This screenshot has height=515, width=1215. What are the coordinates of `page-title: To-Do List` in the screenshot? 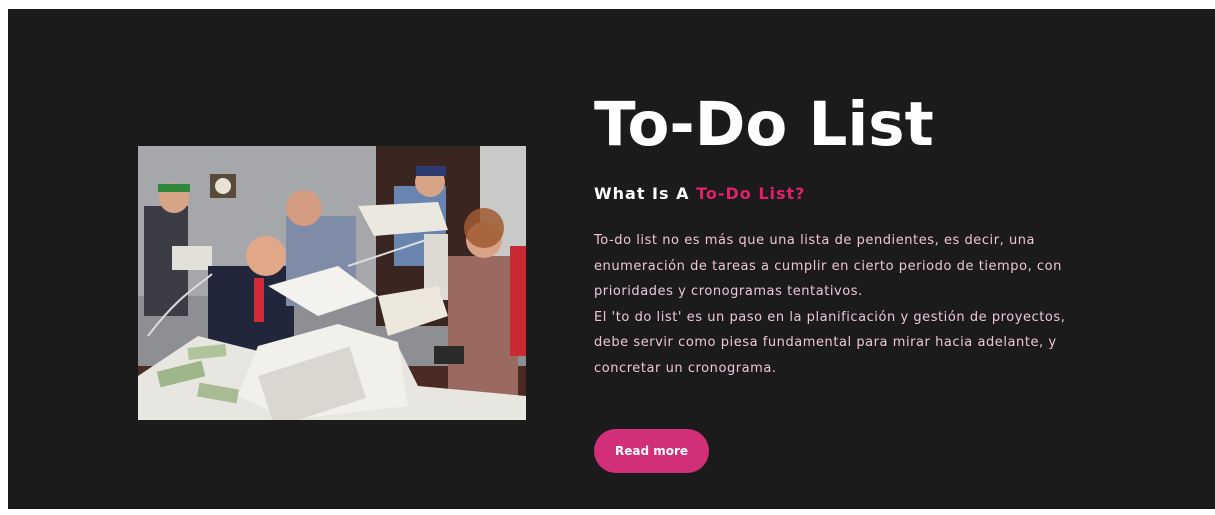 It's located at (764, 124).